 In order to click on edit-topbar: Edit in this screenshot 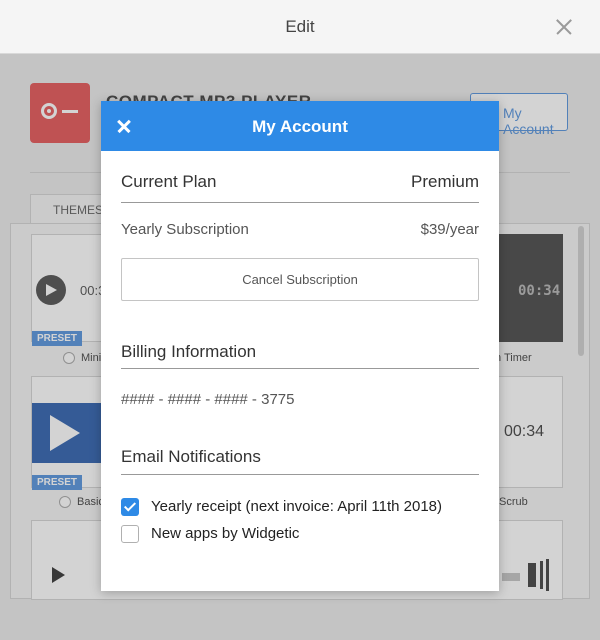, I will do `click(300, 27)`.